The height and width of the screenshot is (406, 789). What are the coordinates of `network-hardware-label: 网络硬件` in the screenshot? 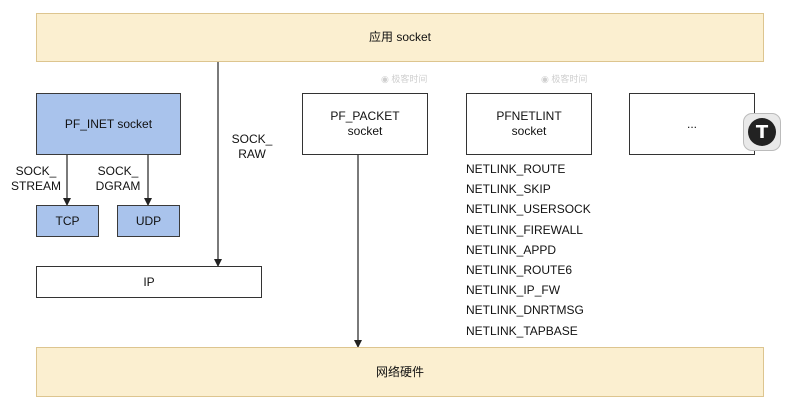 It's located at (399, 371).